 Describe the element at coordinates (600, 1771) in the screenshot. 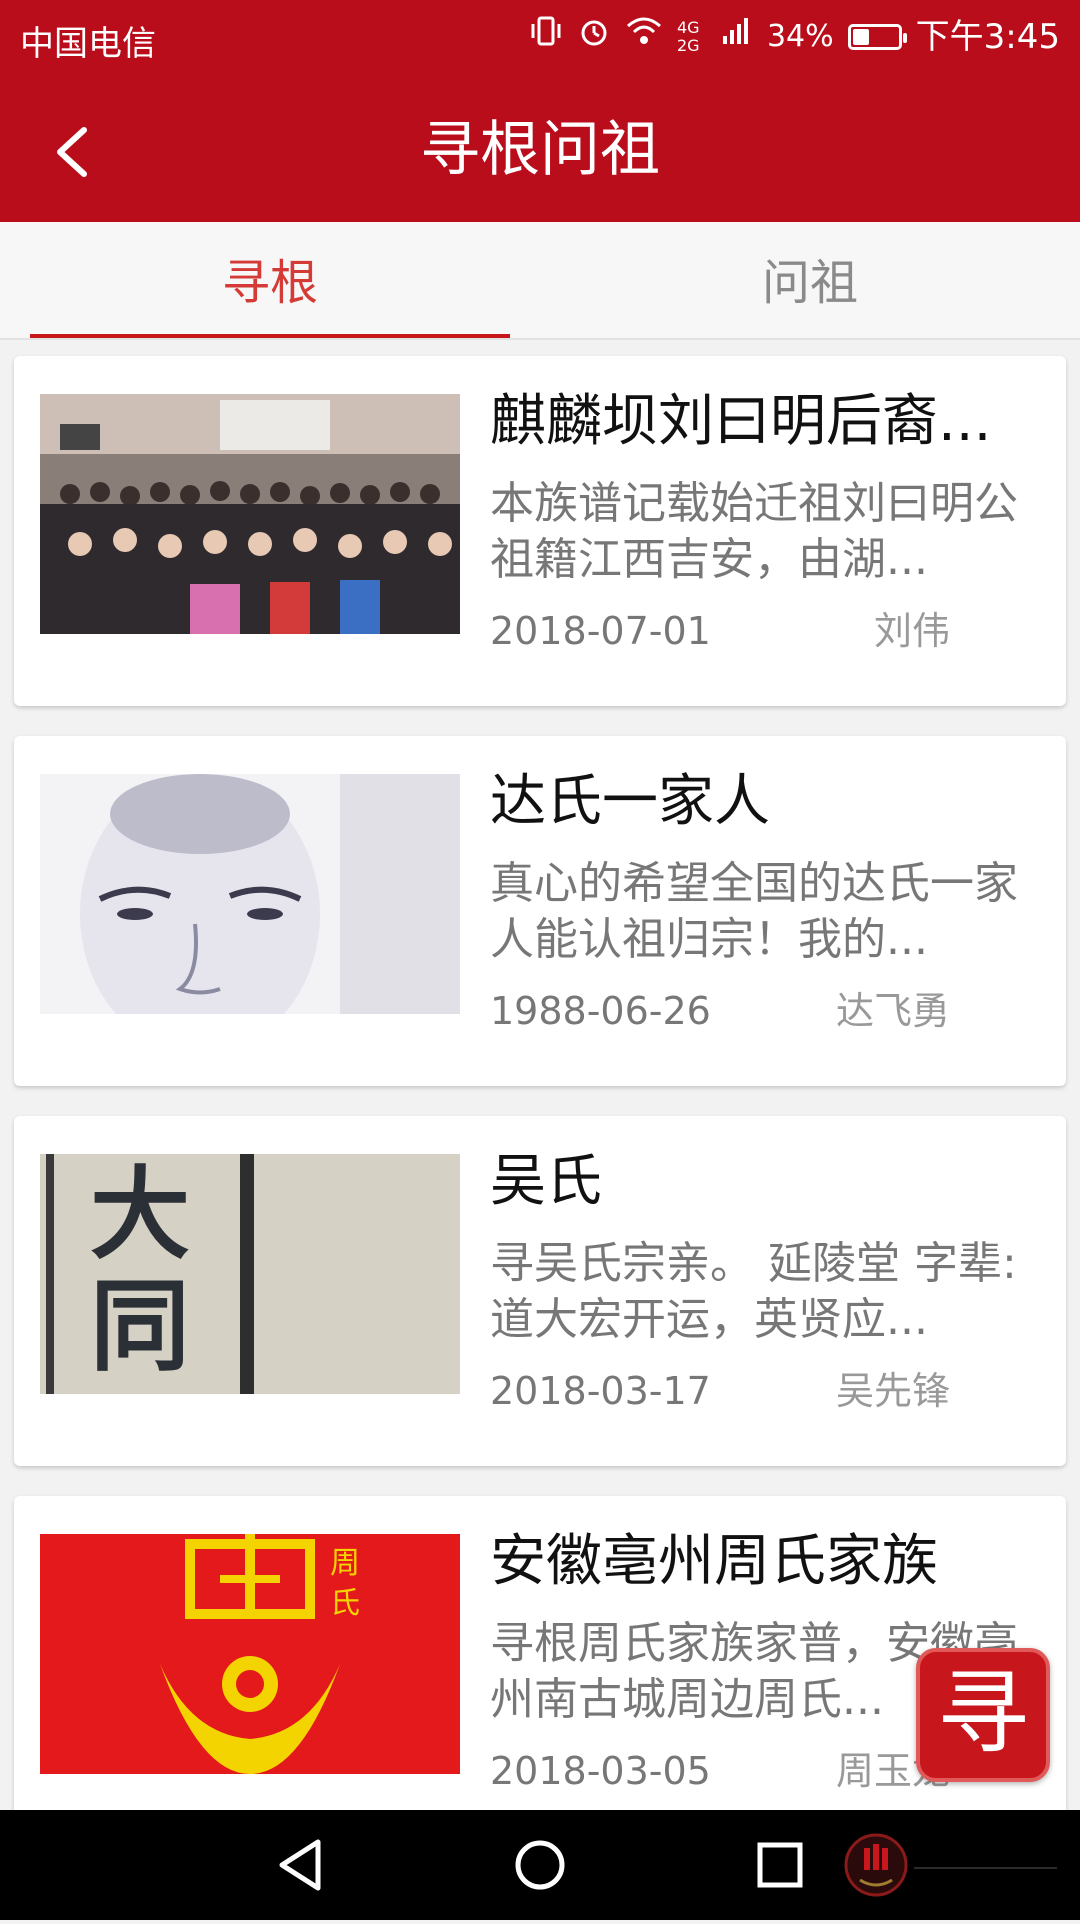

I see `post-date: 2018-03-05` at that location.